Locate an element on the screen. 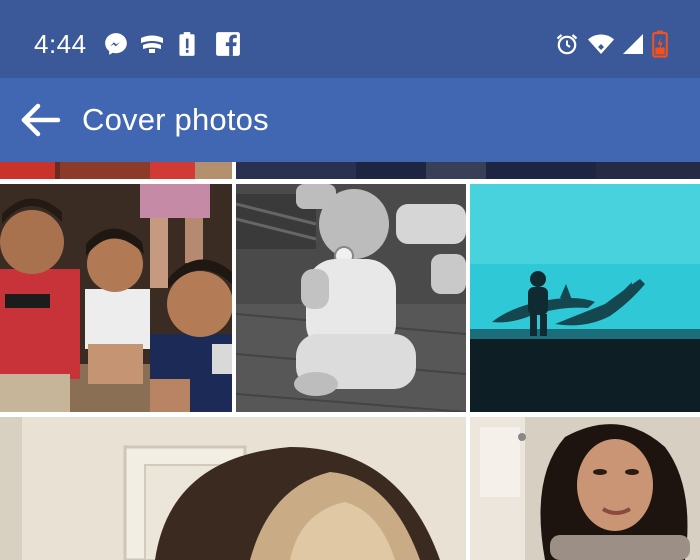 The image size is (700, 560). status-bar: 4:44 is located at coordinates (350, 39).